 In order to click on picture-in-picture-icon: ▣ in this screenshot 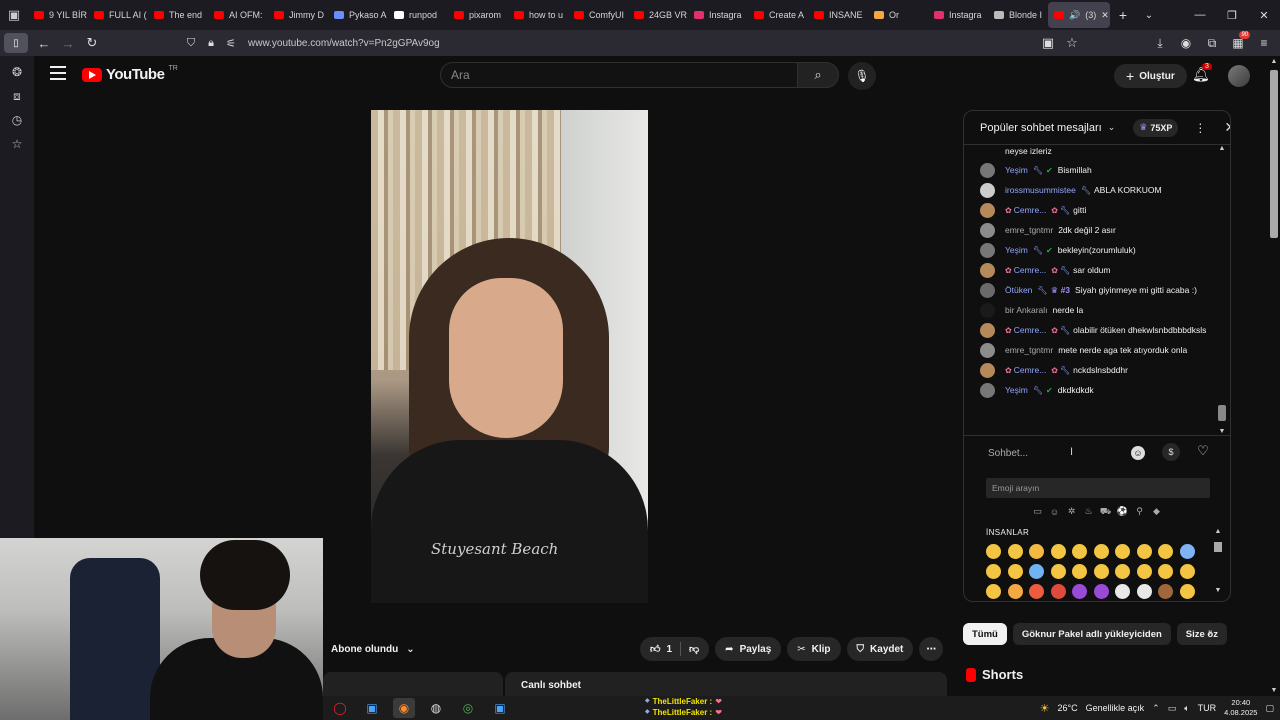, I will do `click(1048, 43)`.